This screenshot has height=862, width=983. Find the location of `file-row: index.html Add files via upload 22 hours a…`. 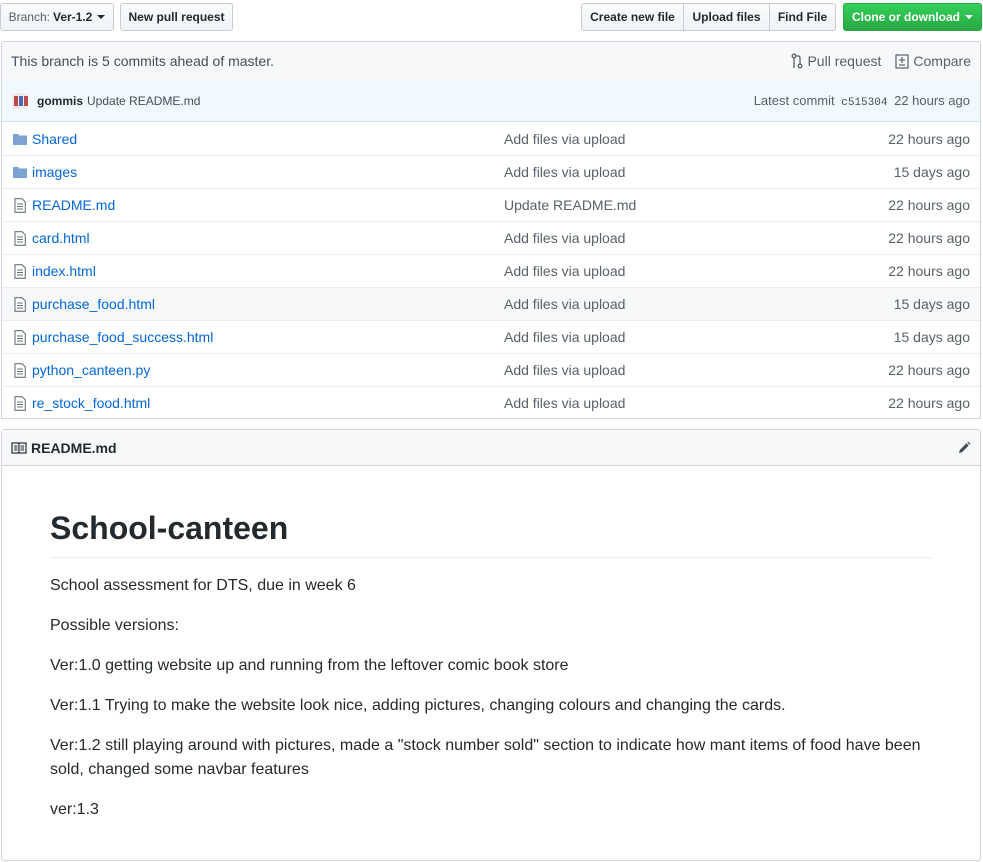

file-row: index.html Add files via upload 22 hours a… is located at coordinates (491, 270).